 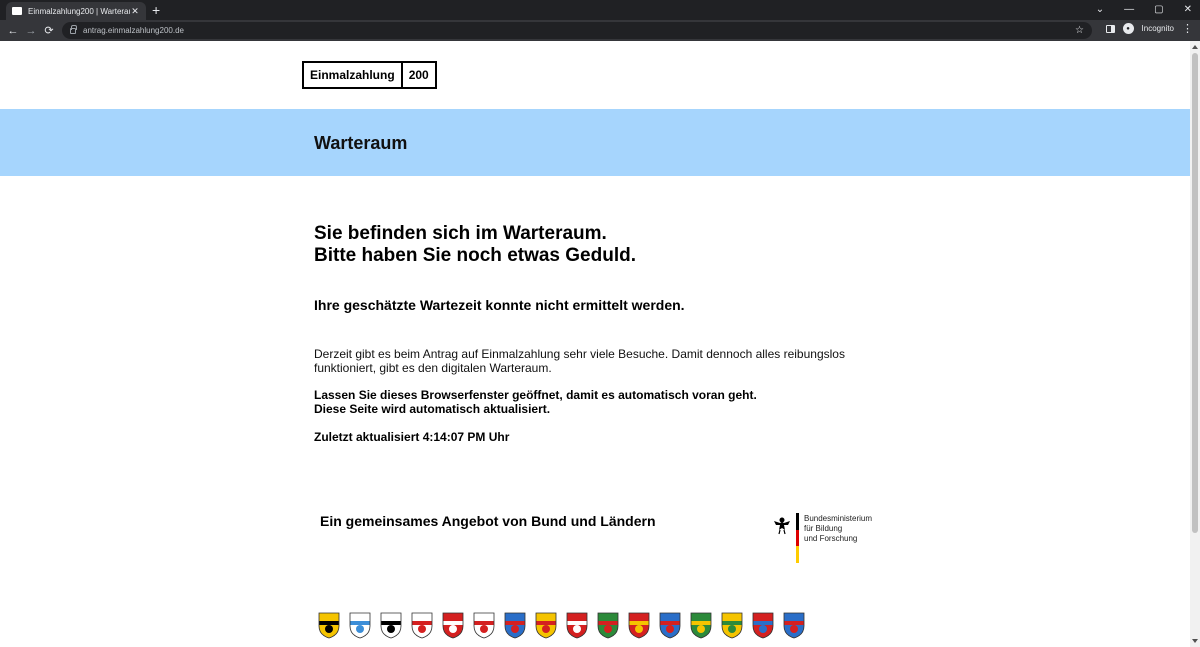 What do you see at coordinates (1188, 10) in the screenshot?
I see `close-window-icon: ✕` at bounding box center [1188, 10].